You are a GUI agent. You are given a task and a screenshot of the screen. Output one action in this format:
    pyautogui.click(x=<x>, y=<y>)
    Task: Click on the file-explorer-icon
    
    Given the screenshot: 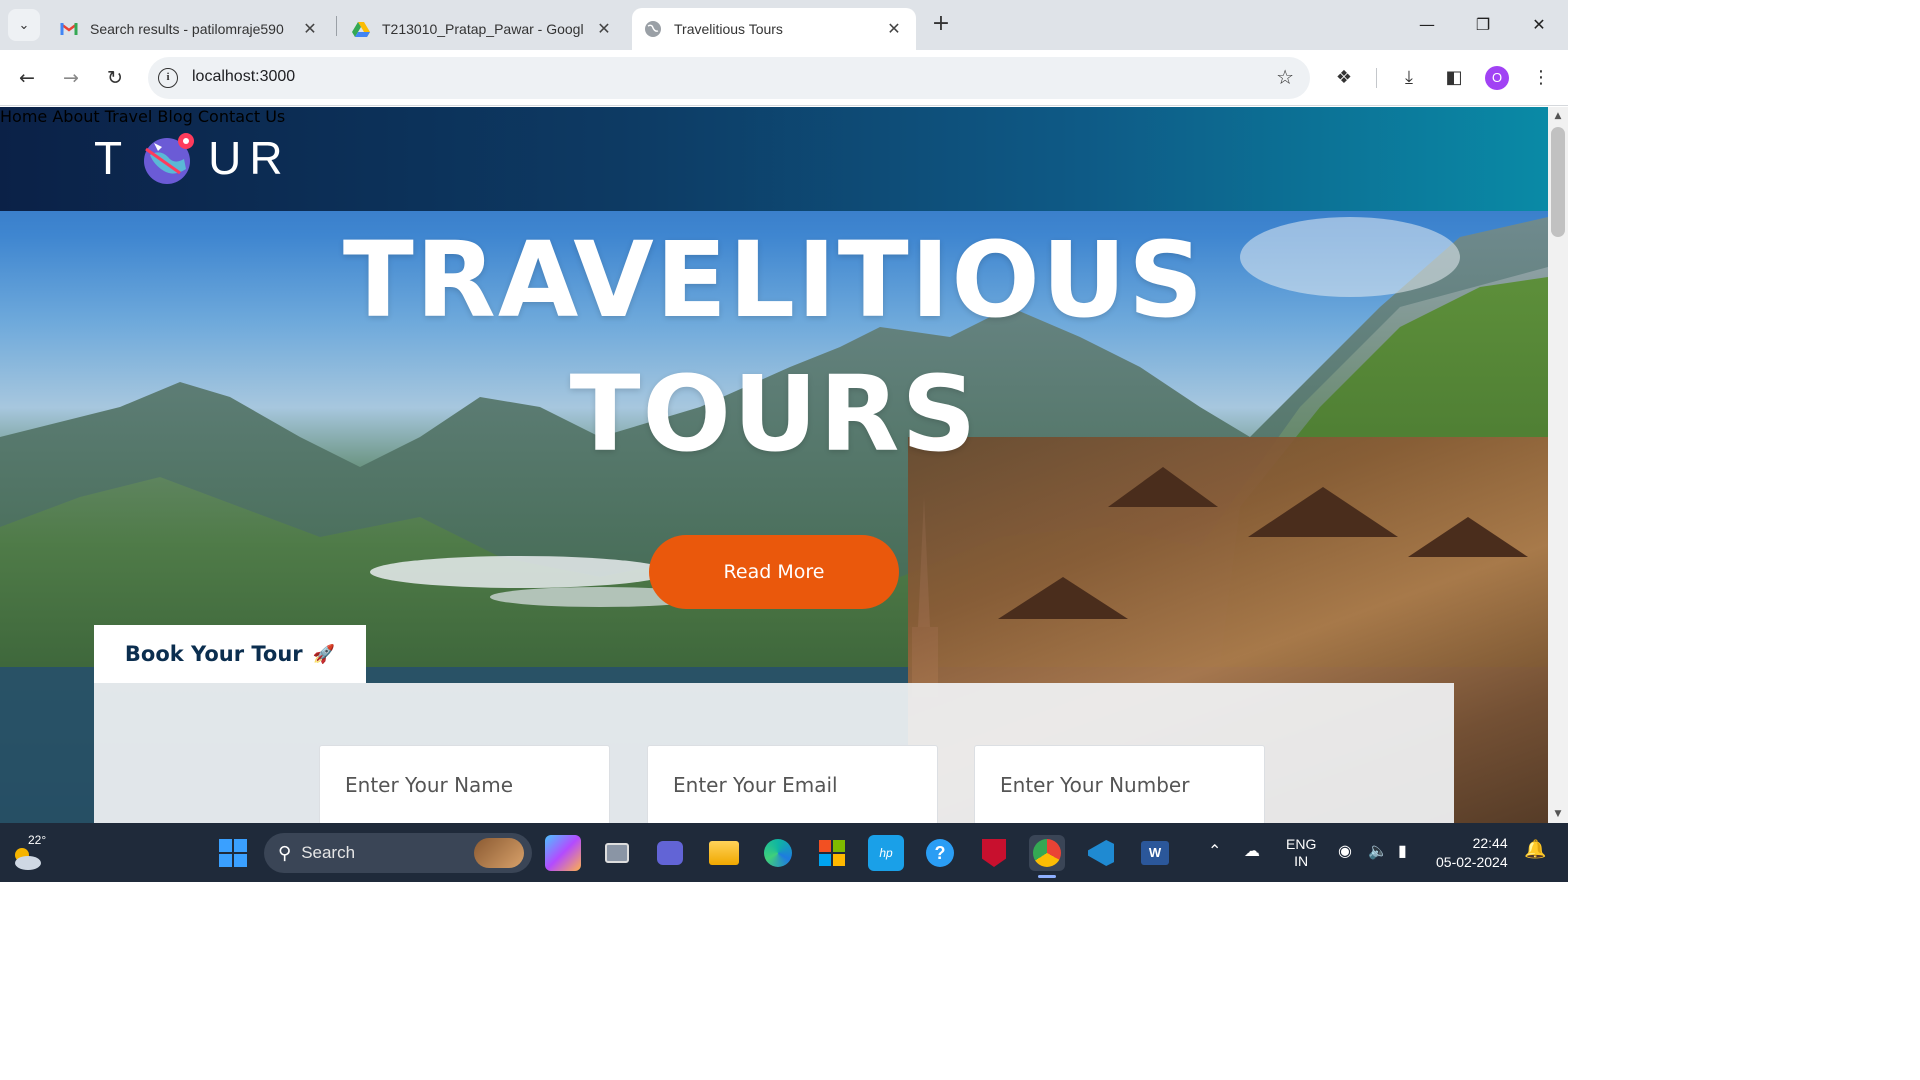 What is the action you would take?
    pyautogui.click(x=724, y=853)
    